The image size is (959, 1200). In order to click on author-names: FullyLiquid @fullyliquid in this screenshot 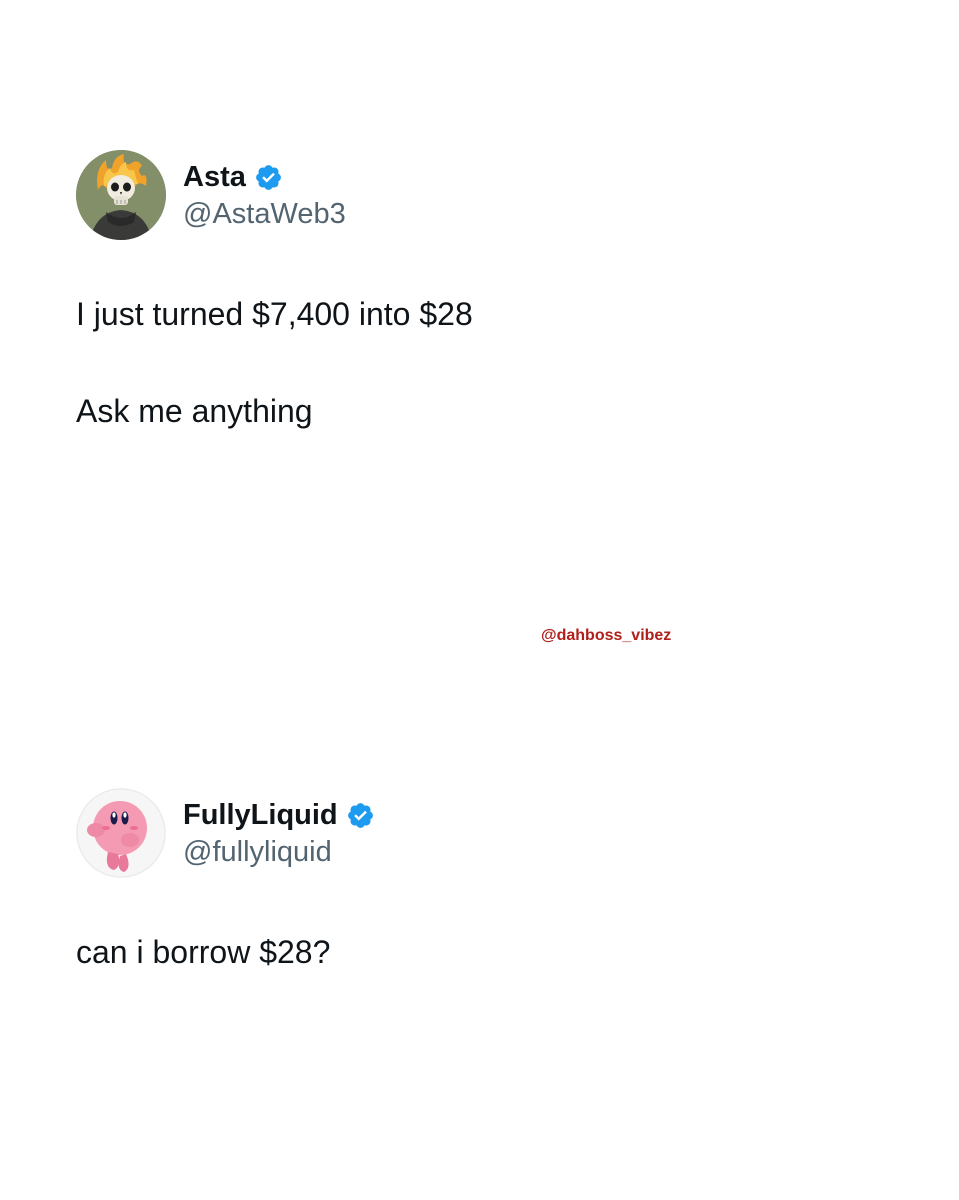, I will do `click(279, 833)`.